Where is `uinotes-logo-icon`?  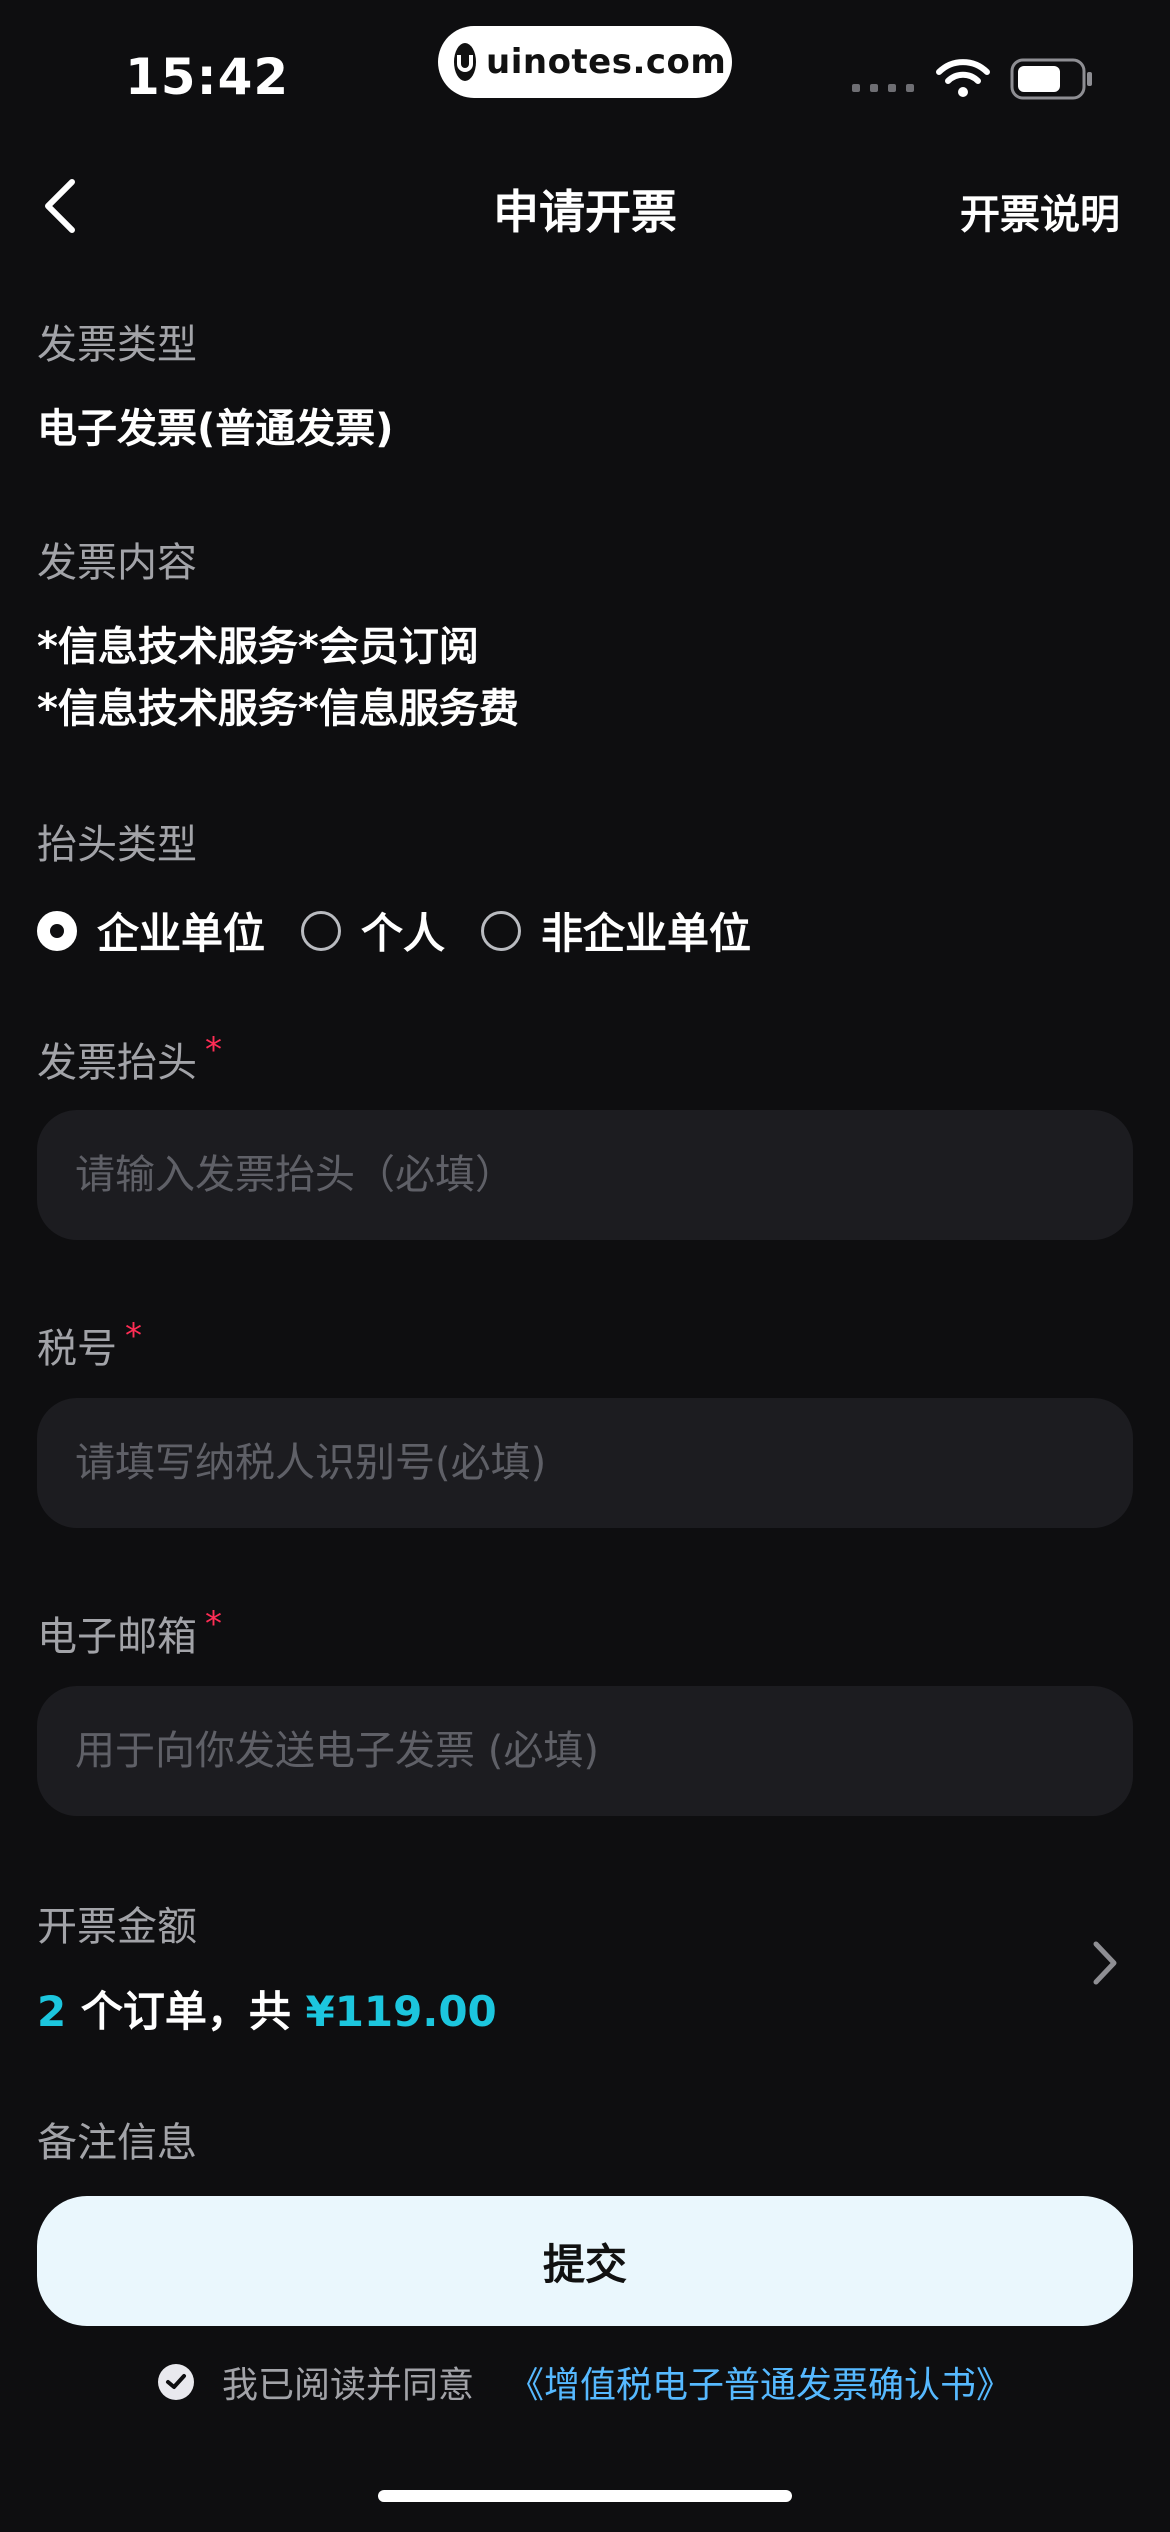 uinotes-logo-icon is located at coordinates (465, 62).